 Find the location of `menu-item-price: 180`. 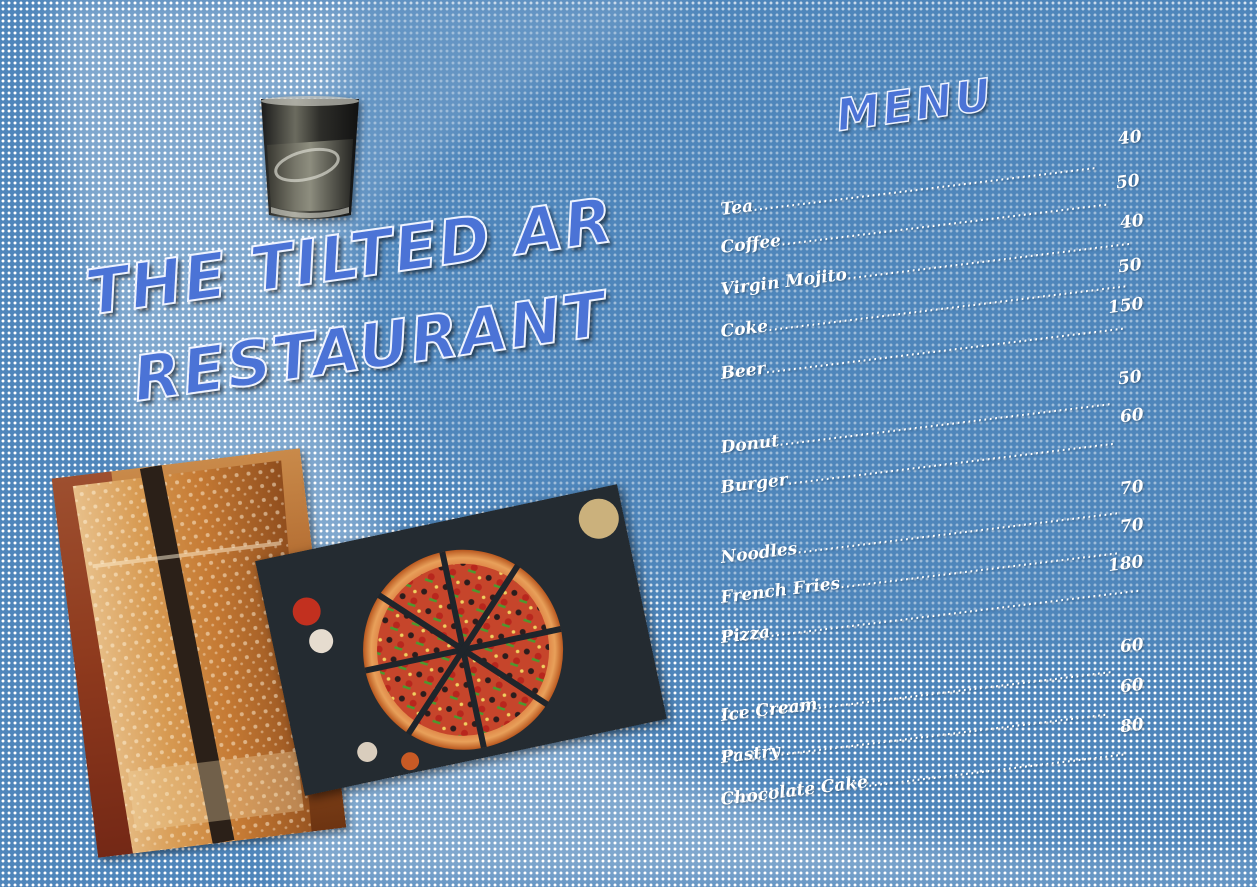

menu-item-price: 180 is located at coordinates (1125, 564).